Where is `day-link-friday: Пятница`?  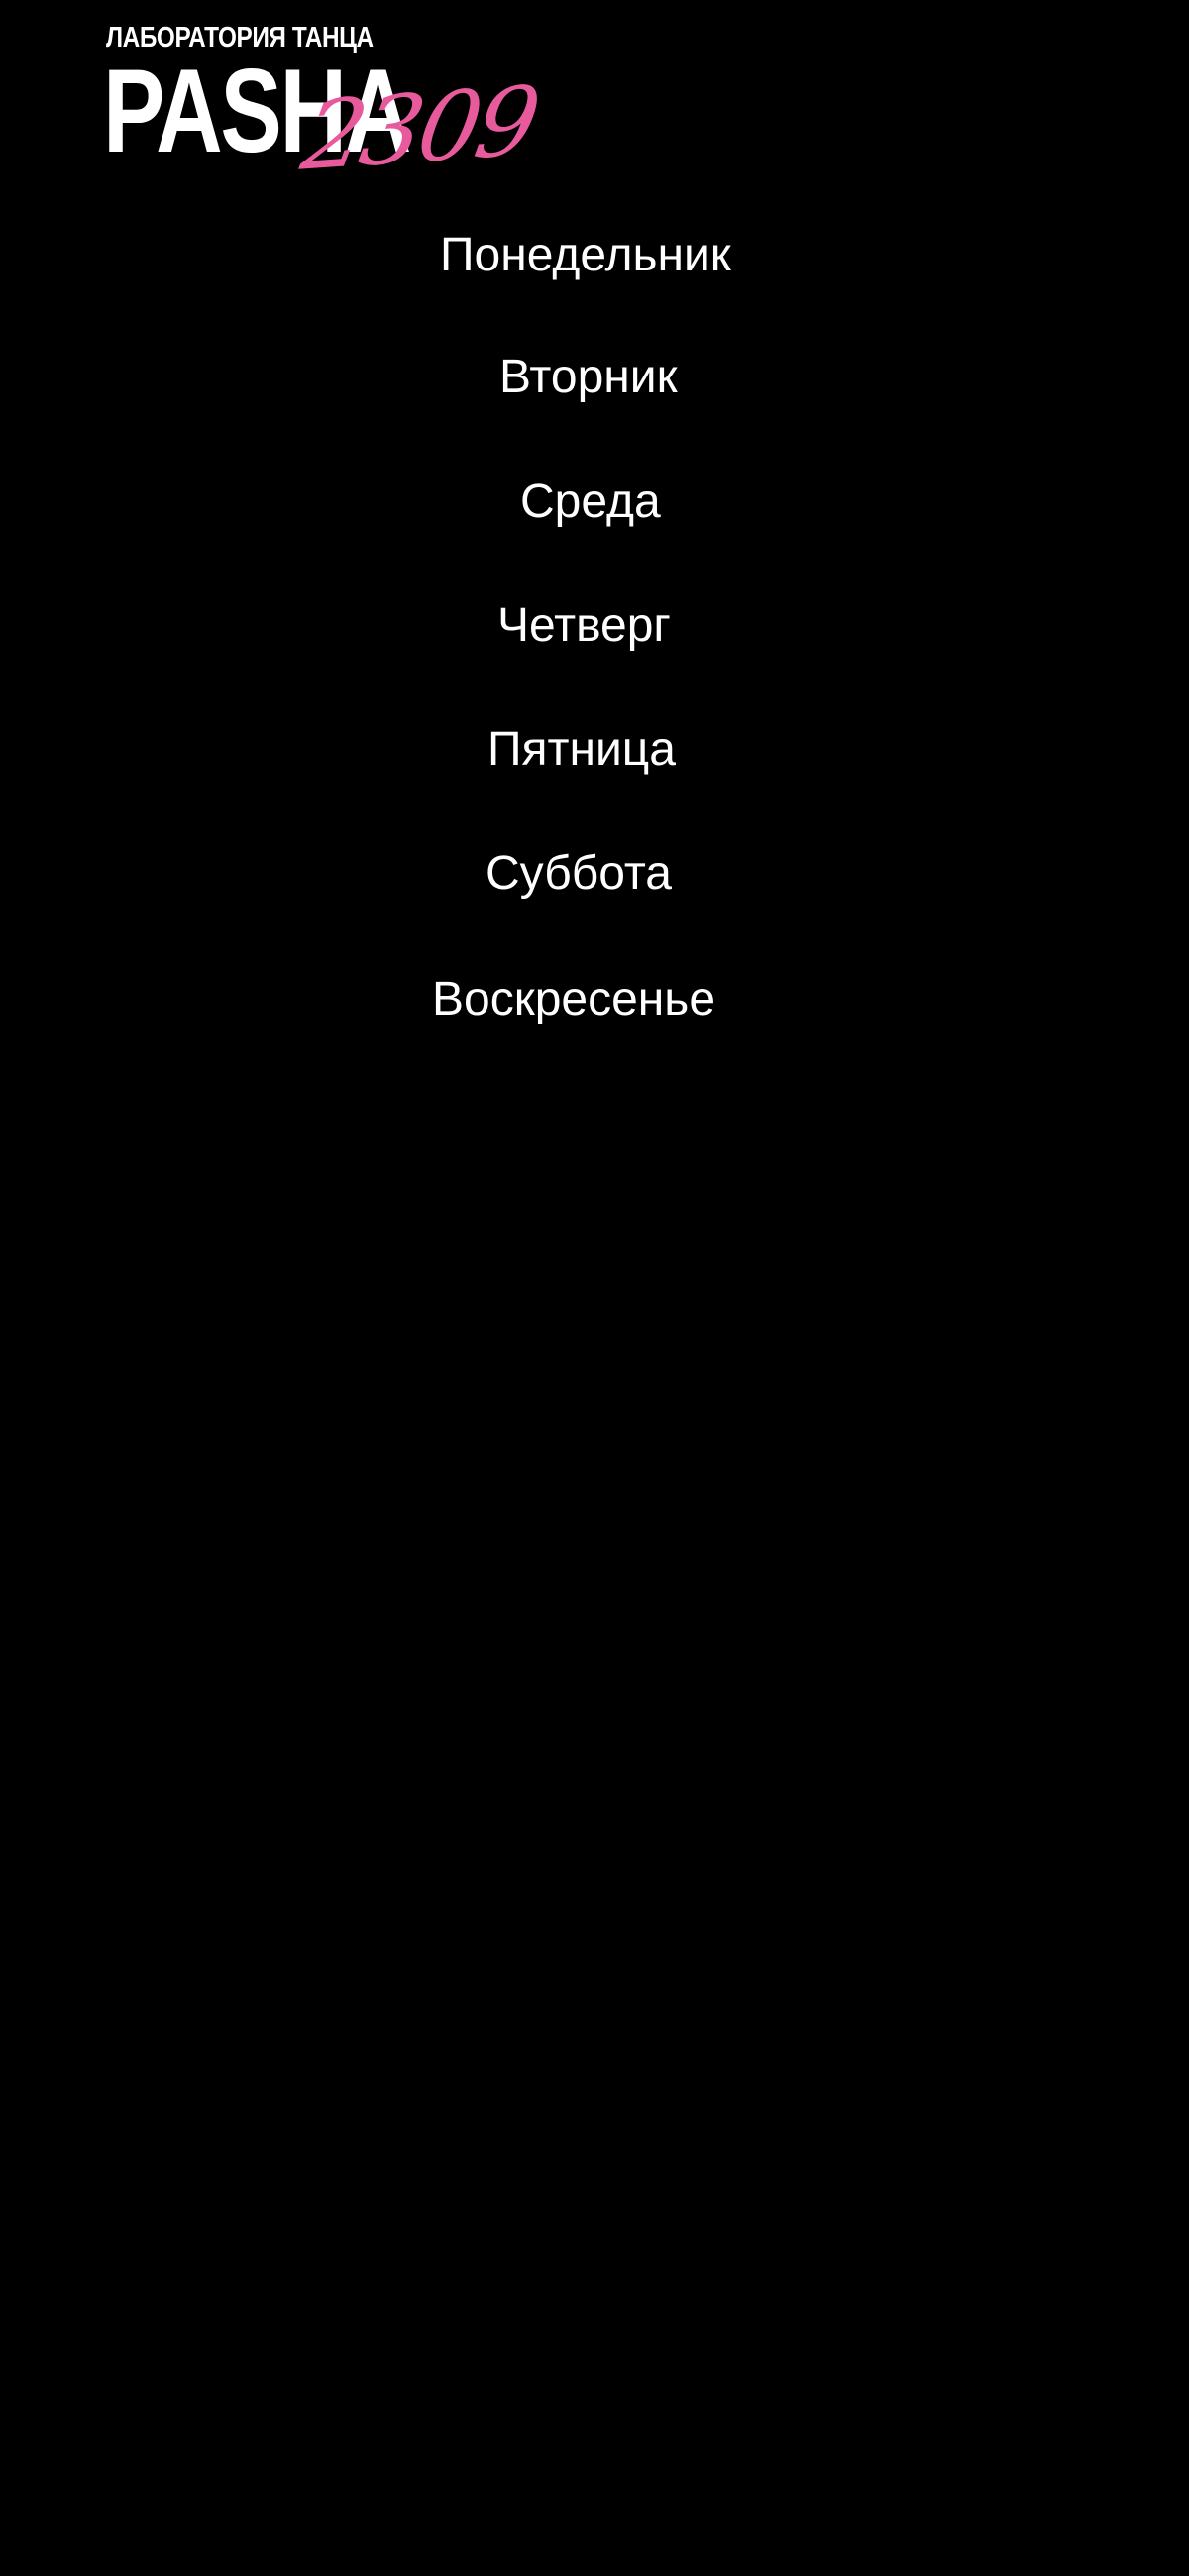
day-link-friday: Пятница is located at coordinates (582, 750).